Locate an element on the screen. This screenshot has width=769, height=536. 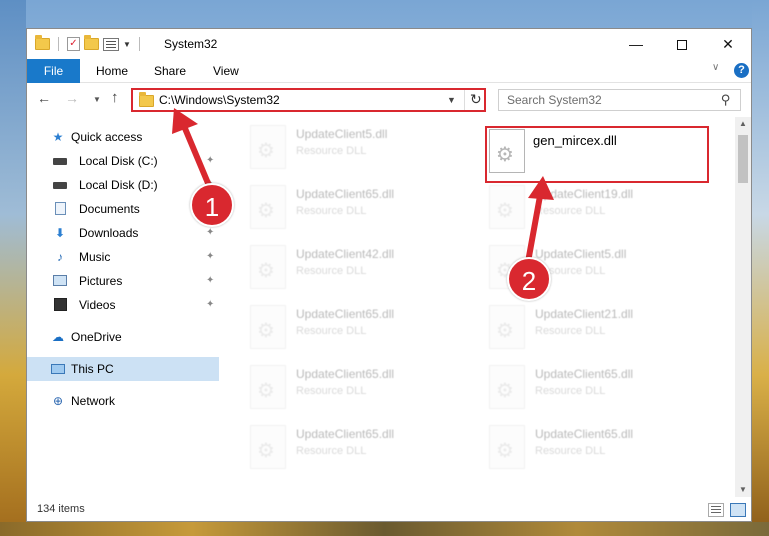
sidebar-item-network: ⊕ Network is located at coordinates (123, 401).